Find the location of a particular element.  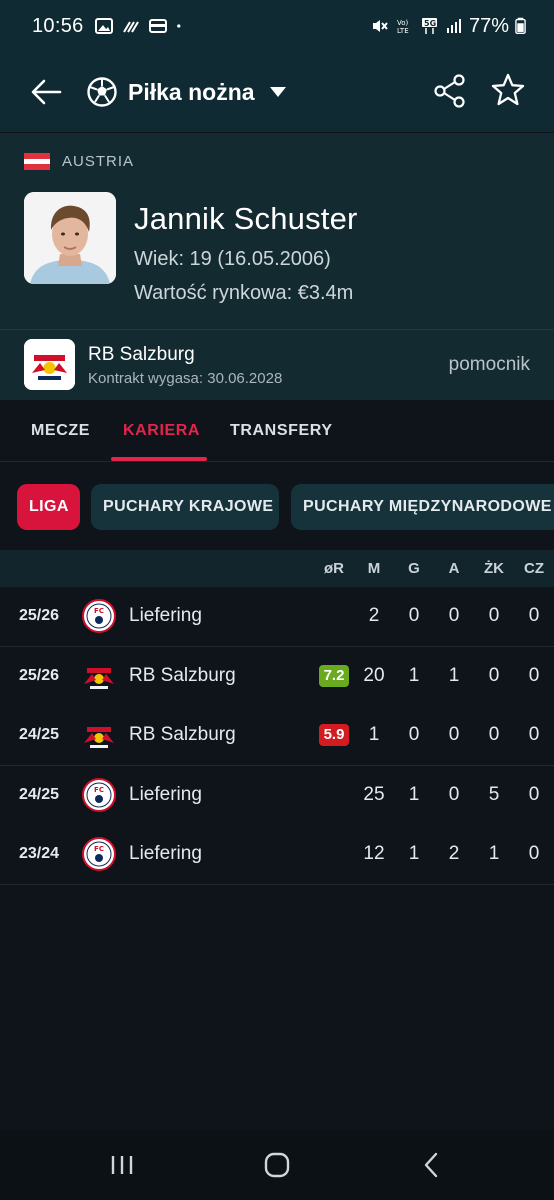

share-icon is located at coordinates (450, 91).